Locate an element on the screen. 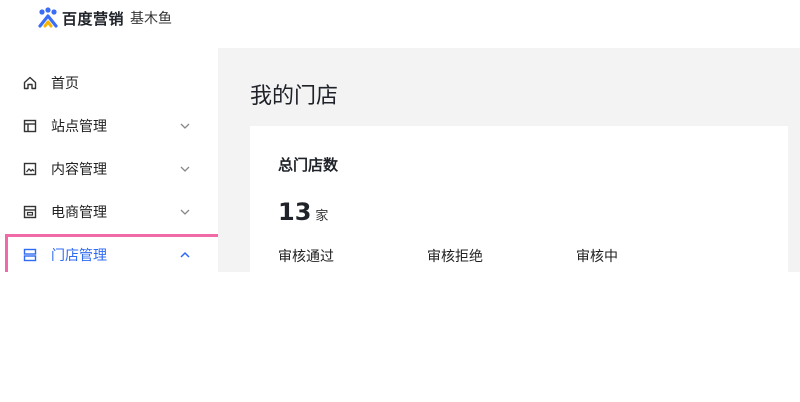 This screenshot has width=800, height=402. stat-approved-label: 审核通过 is located at coordinates (306, 257).